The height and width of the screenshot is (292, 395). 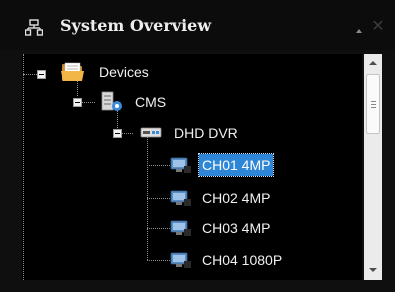 I want to click on cms-server-icon, so click(x=111, y=101).